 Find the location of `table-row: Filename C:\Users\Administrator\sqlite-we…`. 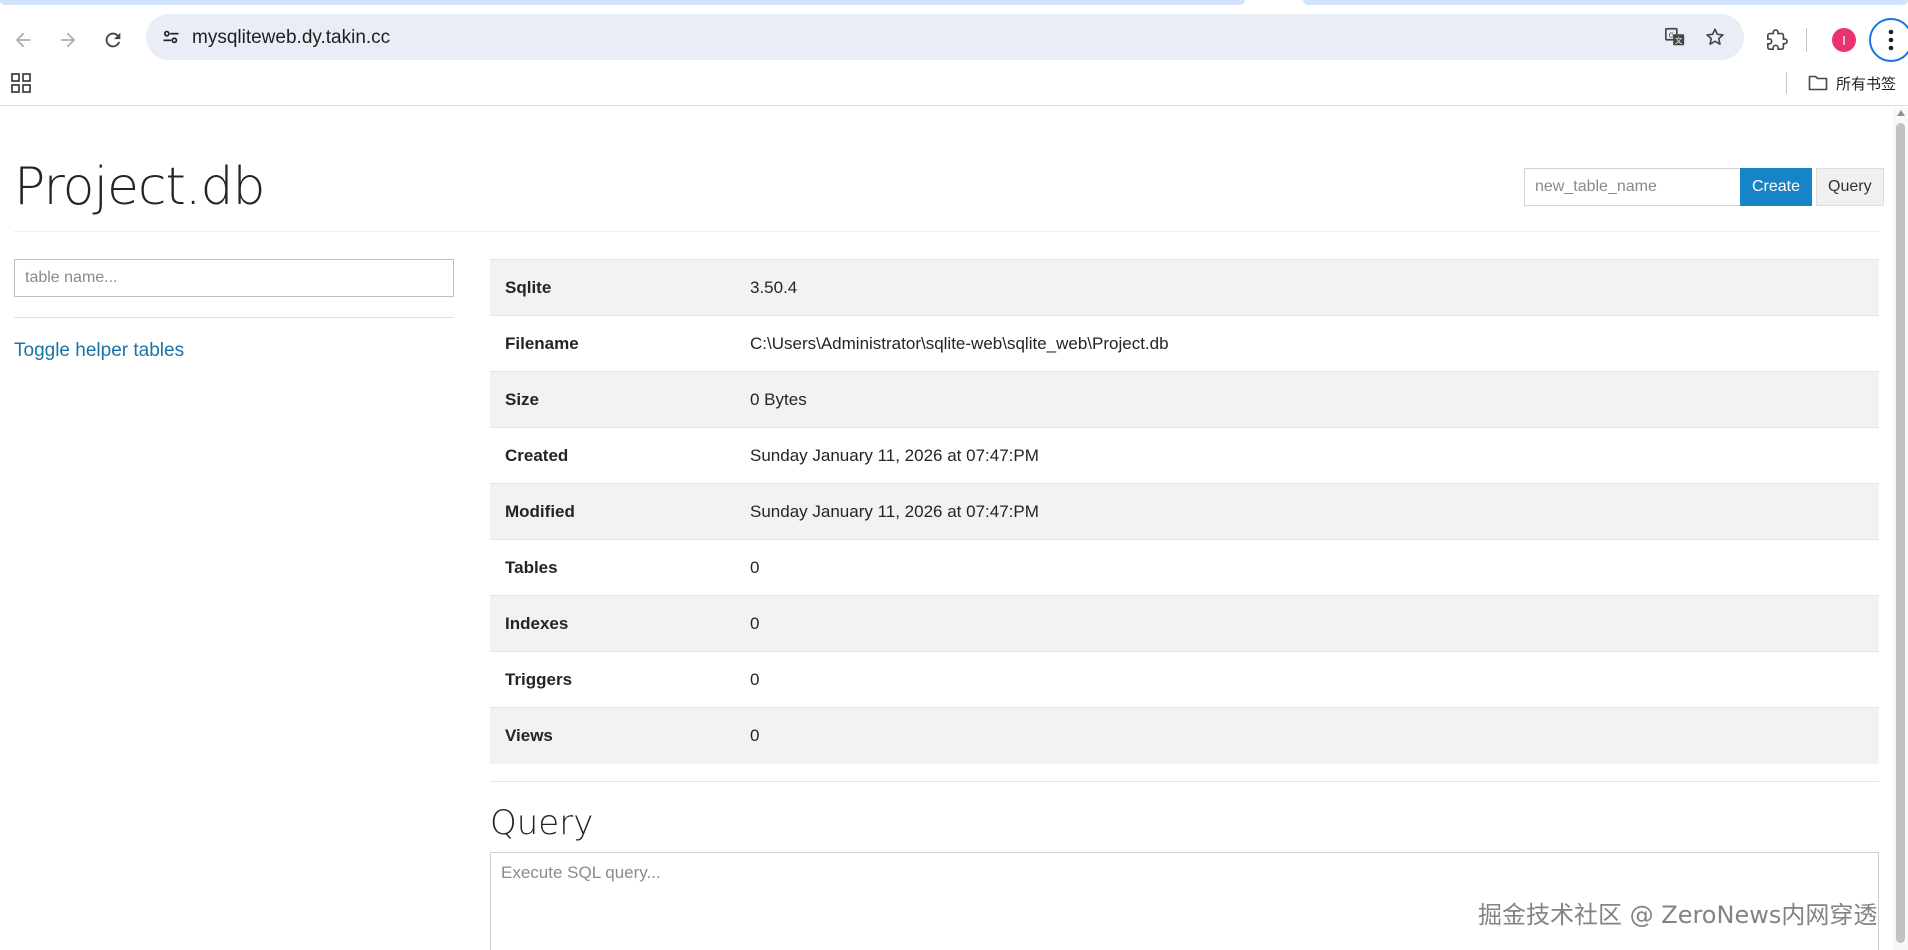

table-row: Filename C:\Users\Administrator\sqlite-we… is located at coordinates (1184, 343).